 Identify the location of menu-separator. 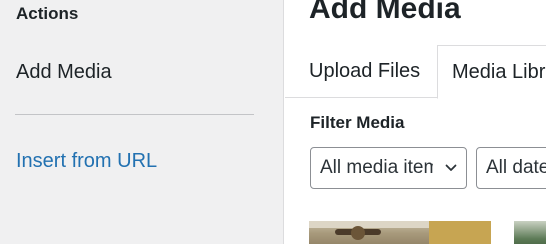
(134, 114).